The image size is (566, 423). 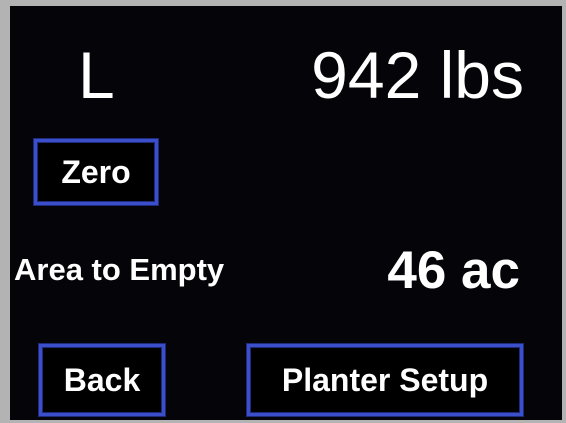 I want to click on scale-side-indicator: L, so click(x=96, y=75).